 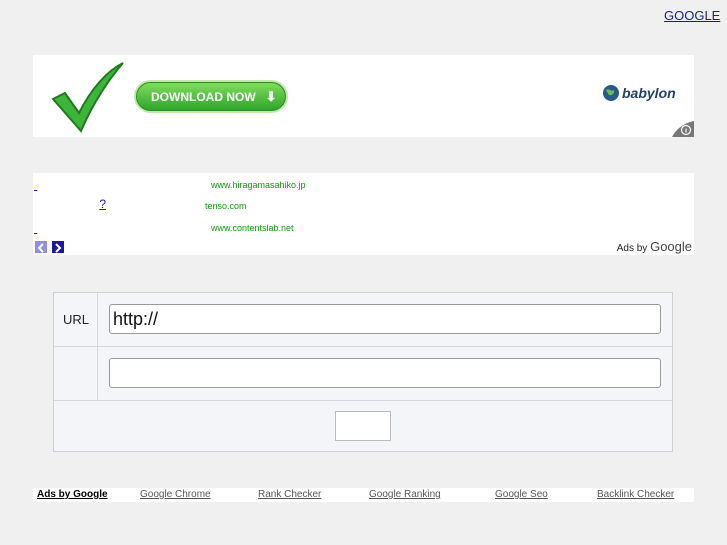 I want to click on url-label-cell: URL, so click(x=76, y=319).